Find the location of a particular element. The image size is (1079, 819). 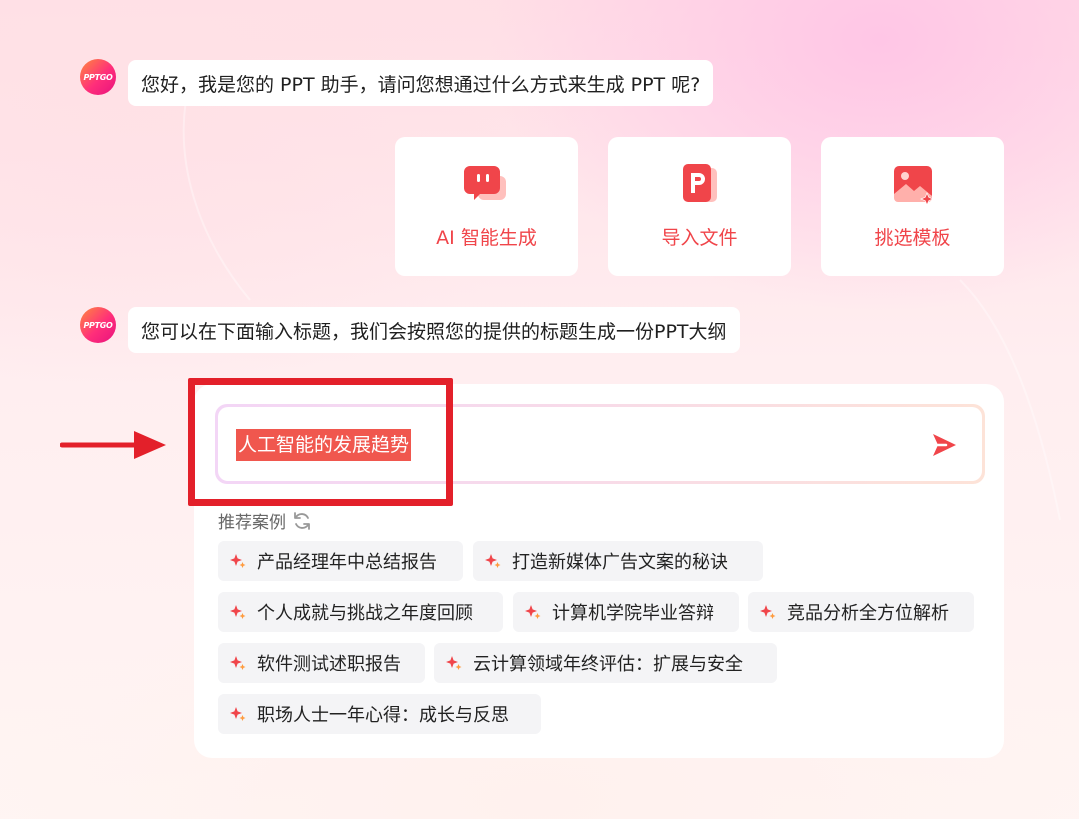

refresh-icon is located at coordinates (302, 521).